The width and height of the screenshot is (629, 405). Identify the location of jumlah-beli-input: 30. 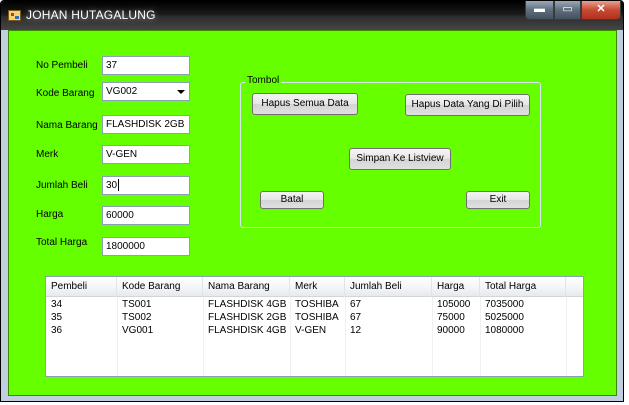
(146, 185).